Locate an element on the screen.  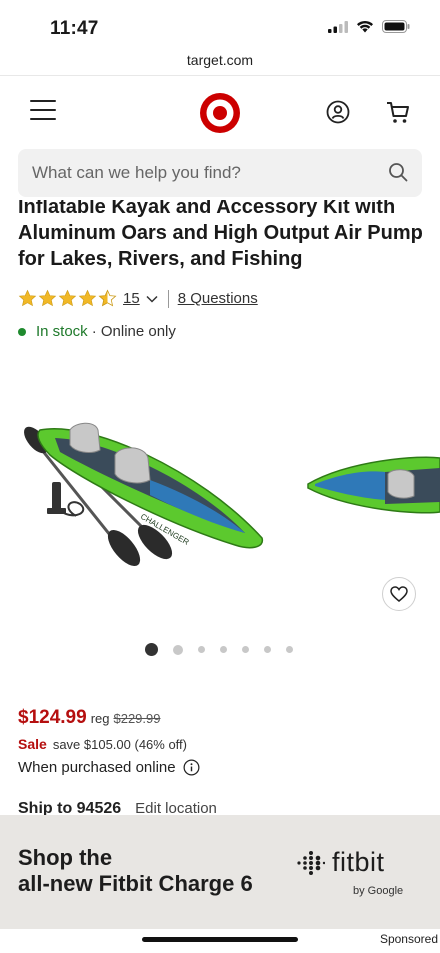
url-bar: target.com is located at coordinates (220, 63).